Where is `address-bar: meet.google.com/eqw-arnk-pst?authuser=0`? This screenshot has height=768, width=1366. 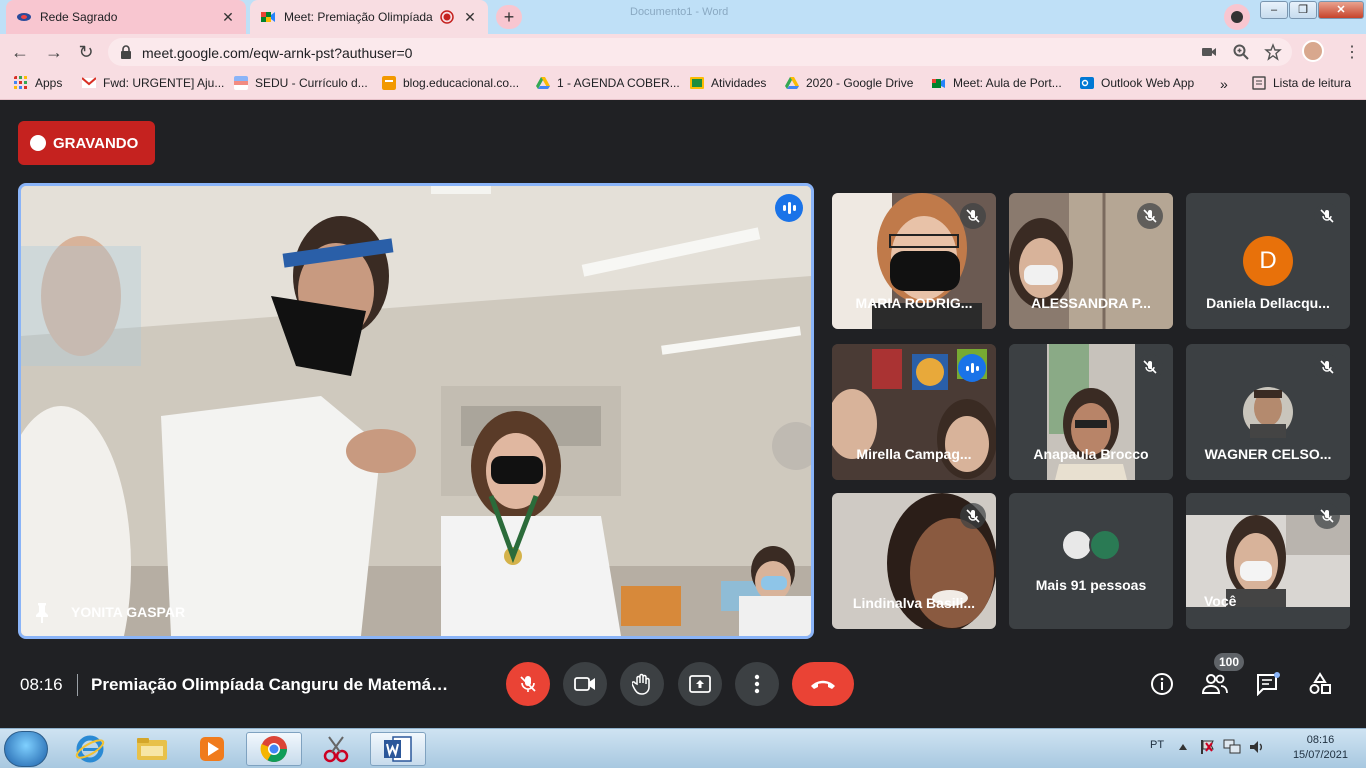 address-bar: meet.google.com/eqw-arnk-pst?authuser=0 is located at coordinates (700, 52).